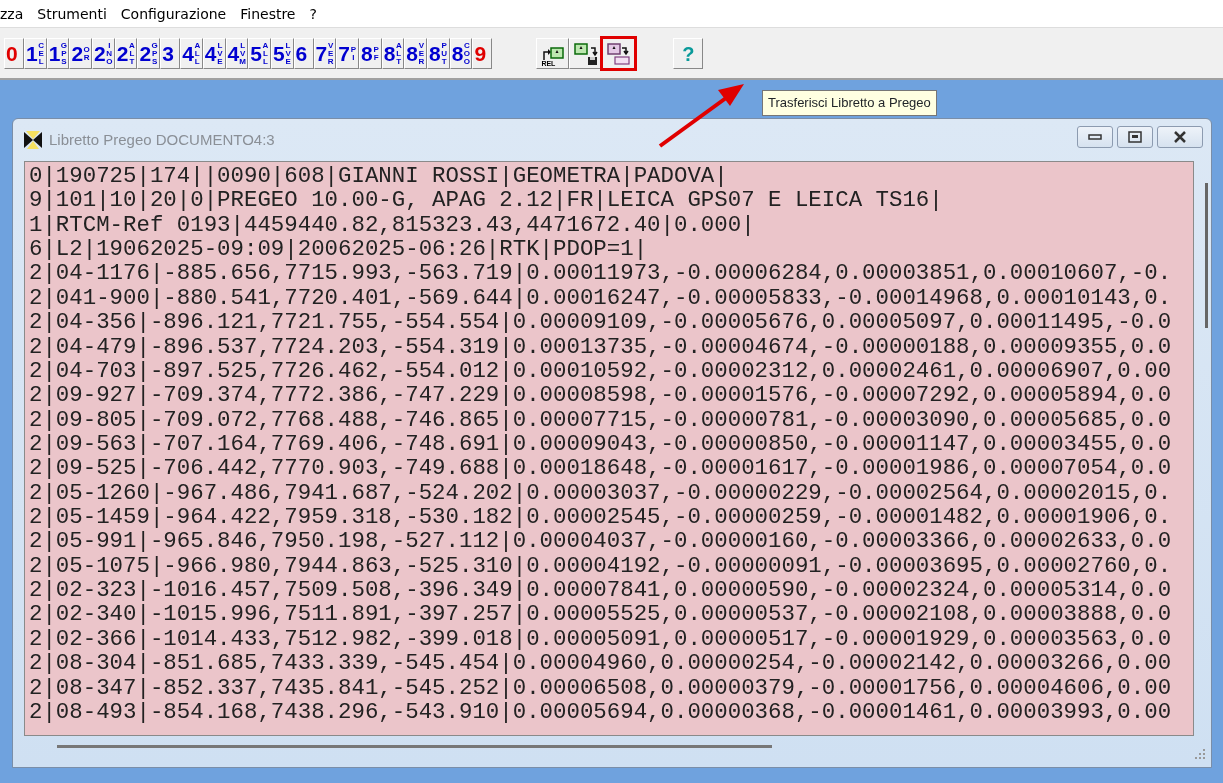 The height and width of the screenshot is (783, 1223). I want to click on tooltip: Trasferisci Libretto a Pregeo, so click(849, 103).